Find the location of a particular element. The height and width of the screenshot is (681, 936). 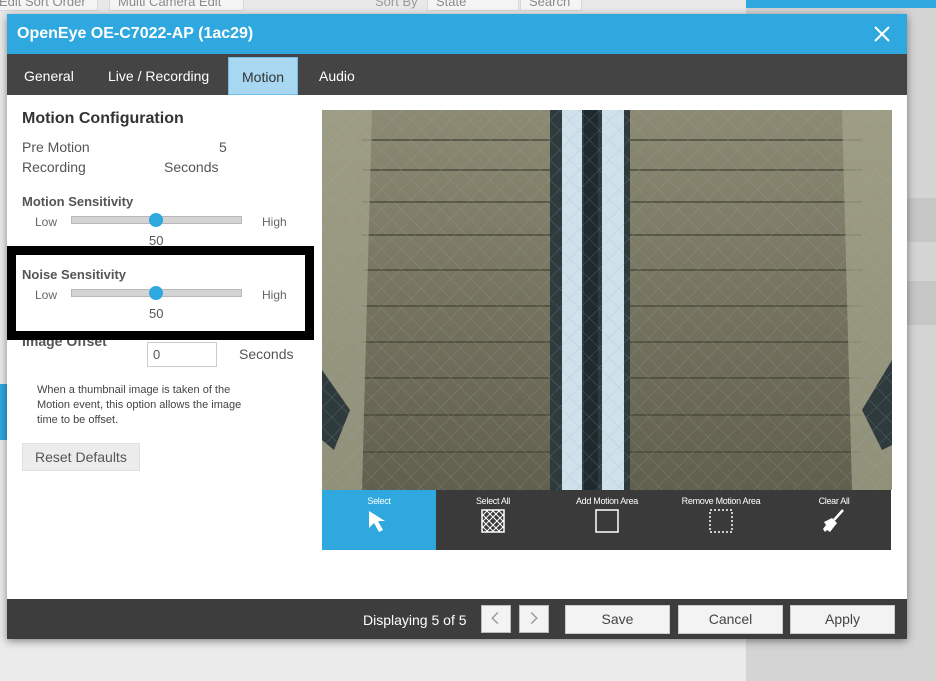

next-button is located at coordinates (534, 619).